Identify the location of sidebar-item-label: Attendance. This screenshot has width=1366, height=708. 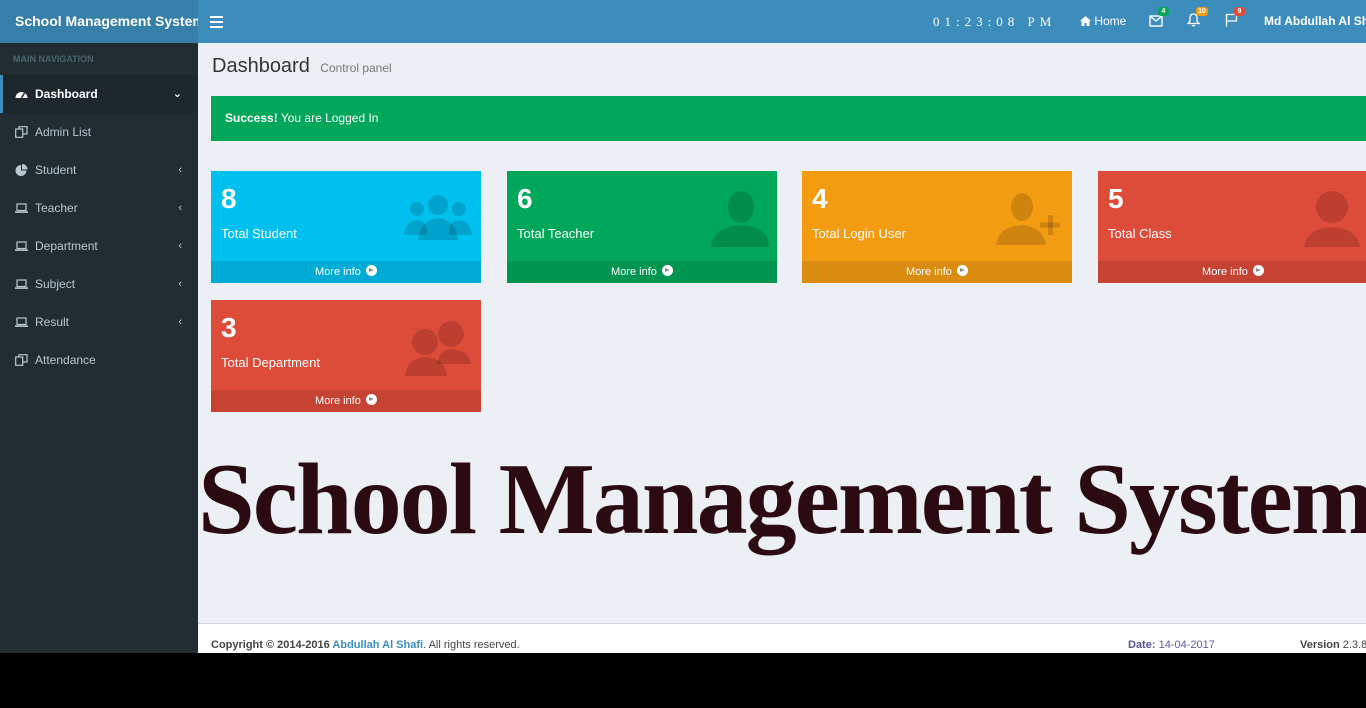
(65, 360).